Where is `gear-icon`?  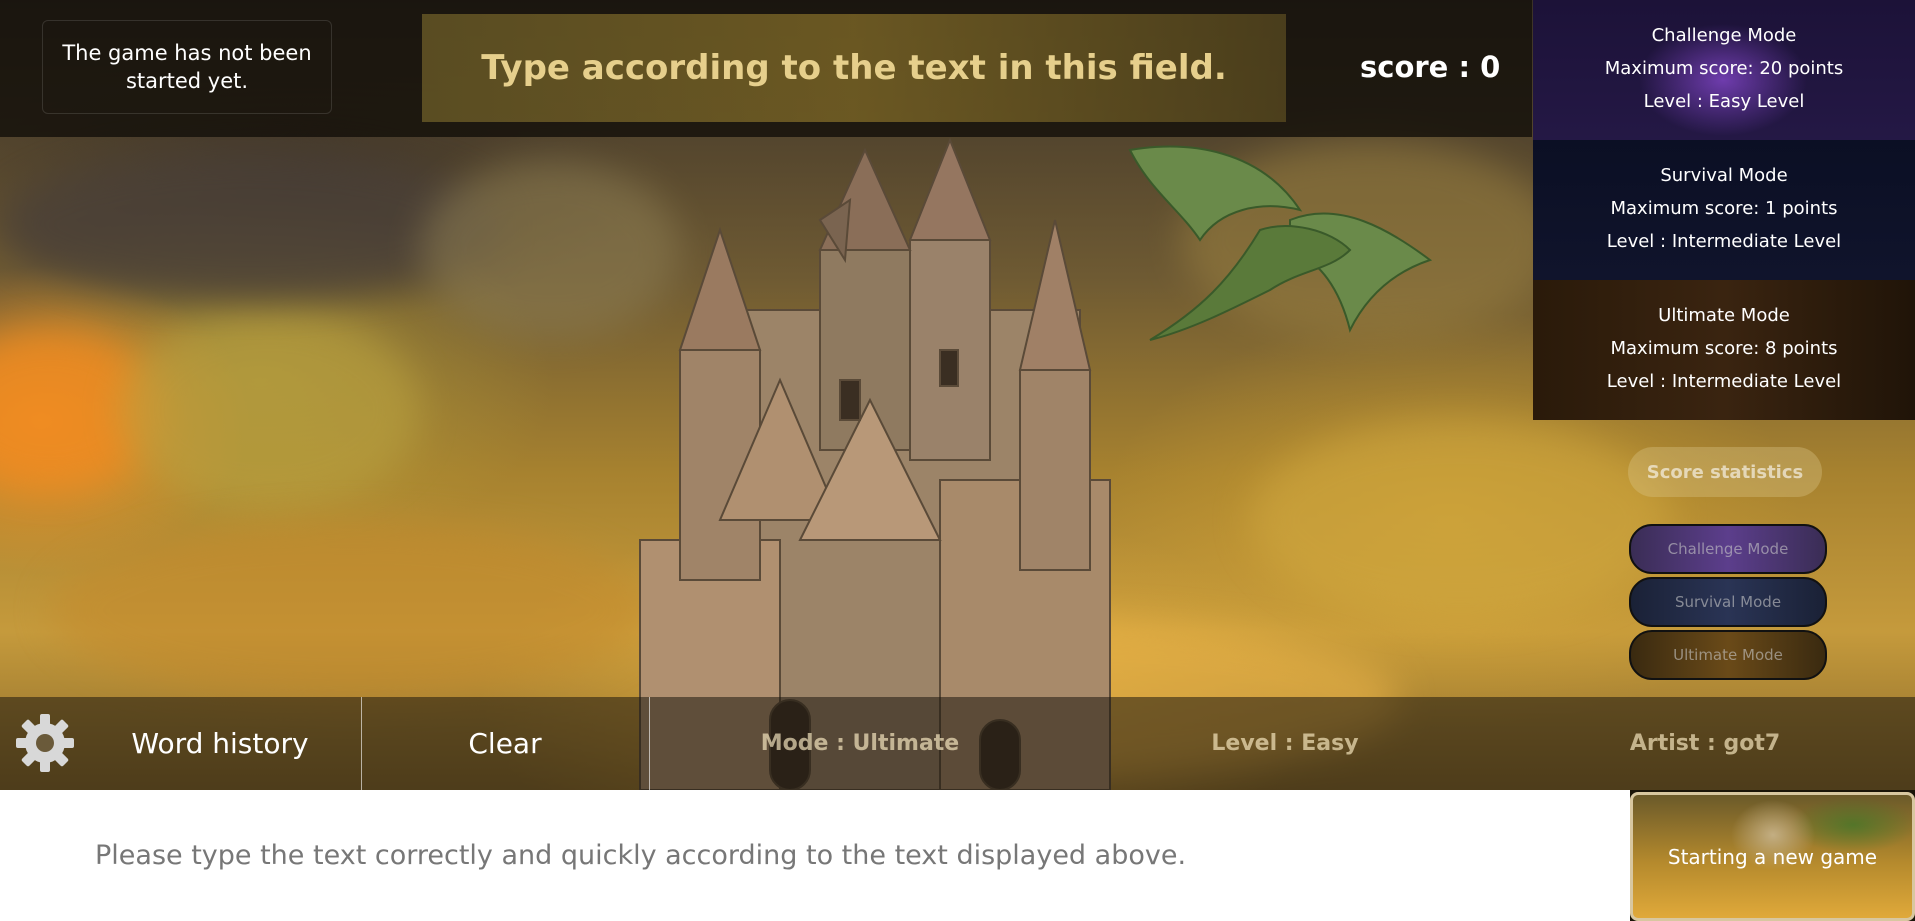 gear-icon is located at coordinates (45, 743).